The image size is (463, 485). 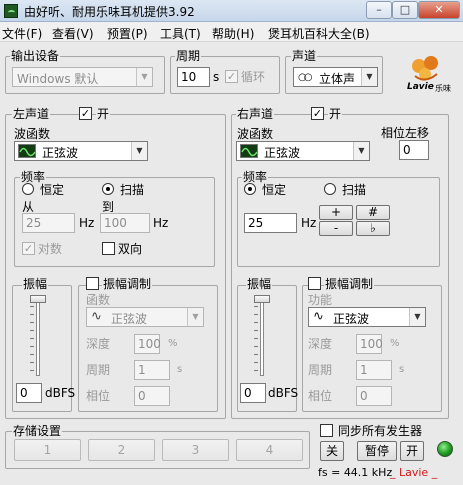 I want to click on output-device-select: Windows 默认 ▼, so click(x=82, y=77).